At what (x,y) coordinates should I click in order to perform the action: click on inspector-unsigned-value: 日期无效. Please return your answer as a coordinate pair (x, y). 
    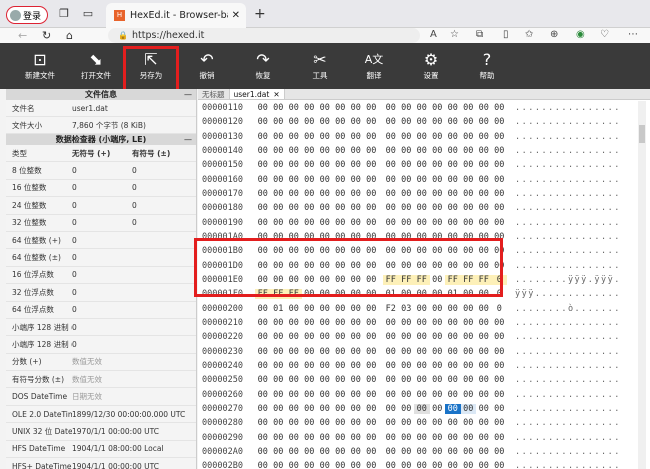
    Looking at the image, I should click on (102, 396).